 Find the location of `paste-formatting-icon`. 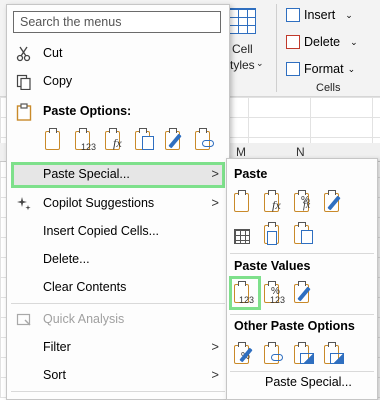

paste-formatting-icon is located at coordinates (174, 140).